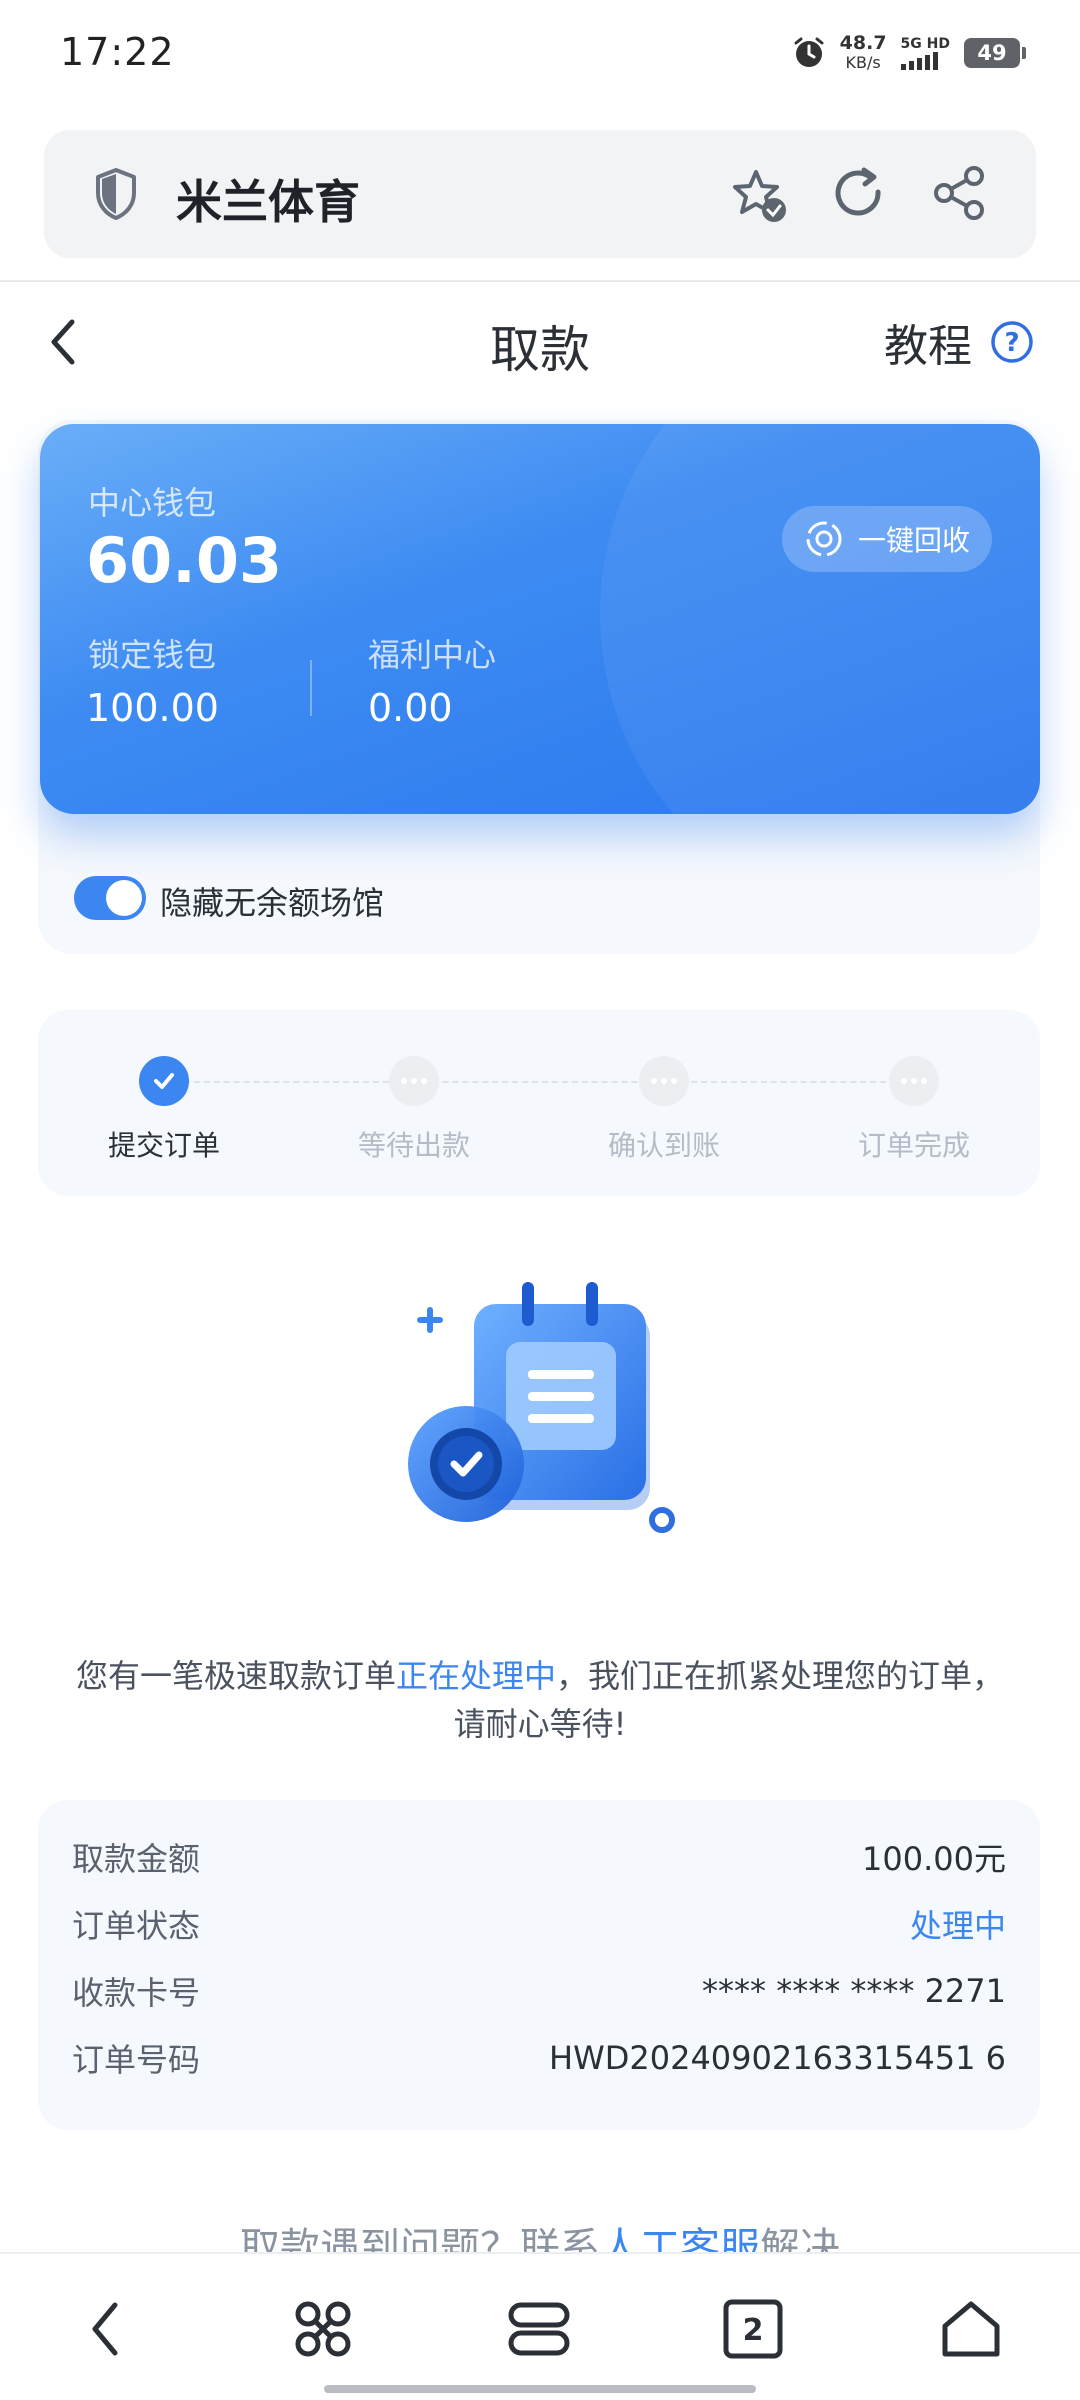 Image resolution: width=1080 pixels, height=2400 pixels. Describe the element at coordinates (541, 1407) in the screenshot. I see `calendar-check-illustration` at that location.